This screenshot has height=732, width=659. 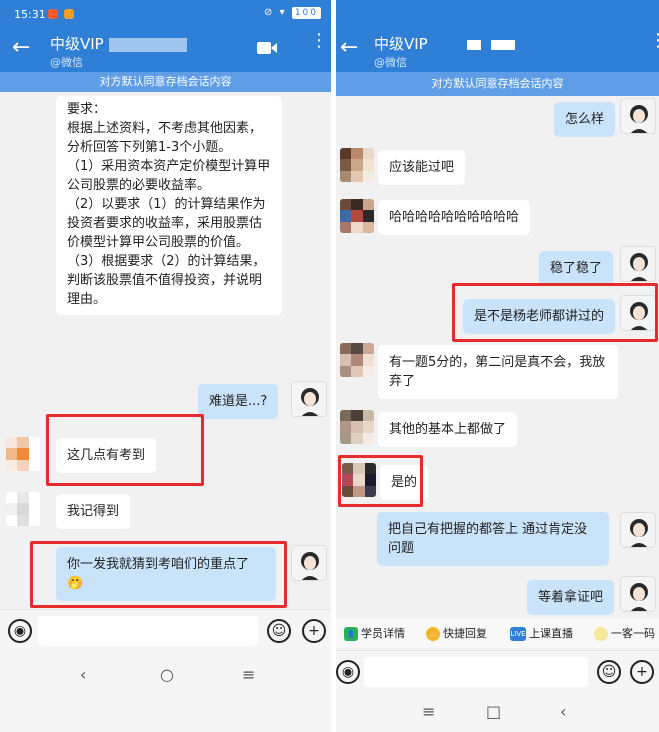 I want to click on message-bubble-outgoing: 等着拿证吧, so click(x=571, y=597).